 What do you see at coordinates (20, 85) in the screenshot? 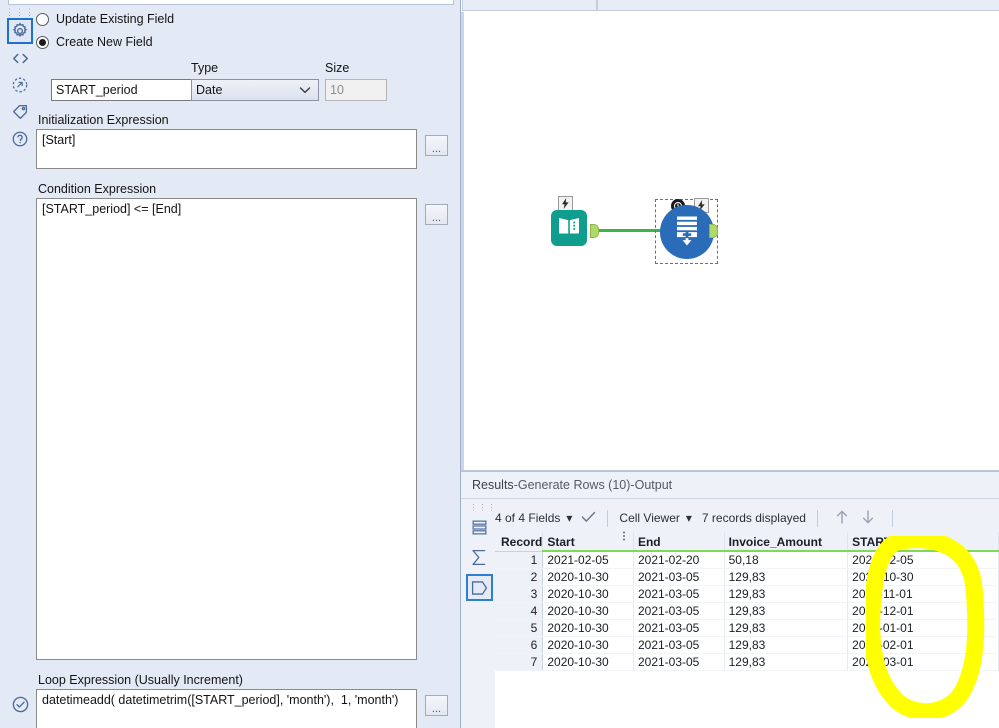
I see `arrow-circle-icon` at bounding box center [20, 85].